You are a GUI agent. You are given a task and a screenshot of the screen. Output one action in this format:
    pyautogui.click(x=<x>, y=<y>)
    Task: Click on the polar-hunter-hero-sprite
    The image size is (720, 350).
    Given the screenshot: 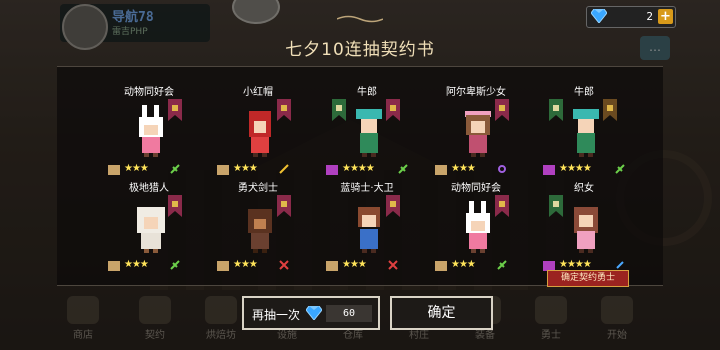 What is the action you would take?
    pyautogui.click(x=151, y=230)
    